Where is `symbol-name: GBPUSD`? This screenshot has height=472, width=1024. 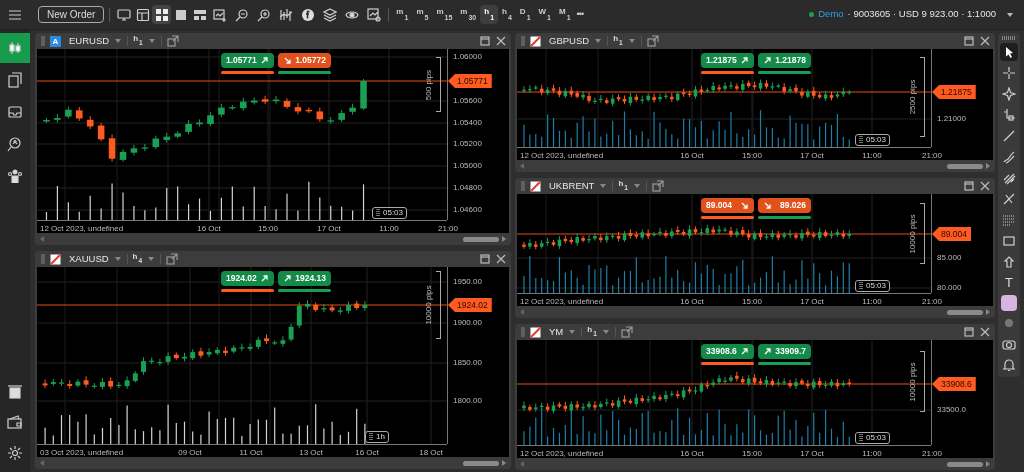
symbol-name: GBPUSD is located at coordinates (569, 41).